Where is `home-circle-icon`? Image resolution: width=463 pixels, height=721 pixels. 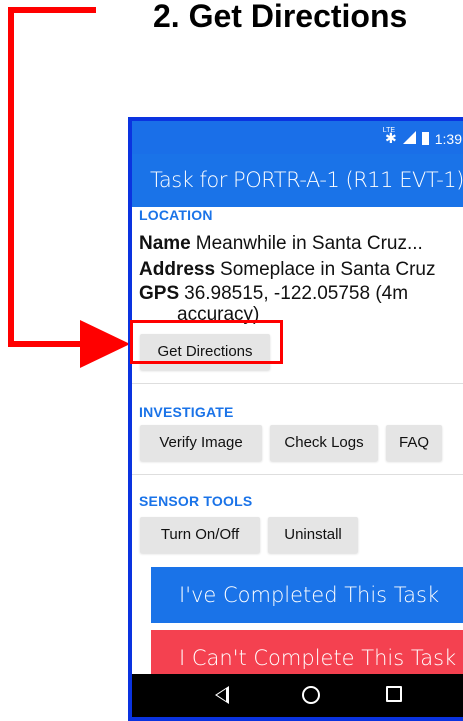
home-circle-icon is located at coordinates (311, 695).